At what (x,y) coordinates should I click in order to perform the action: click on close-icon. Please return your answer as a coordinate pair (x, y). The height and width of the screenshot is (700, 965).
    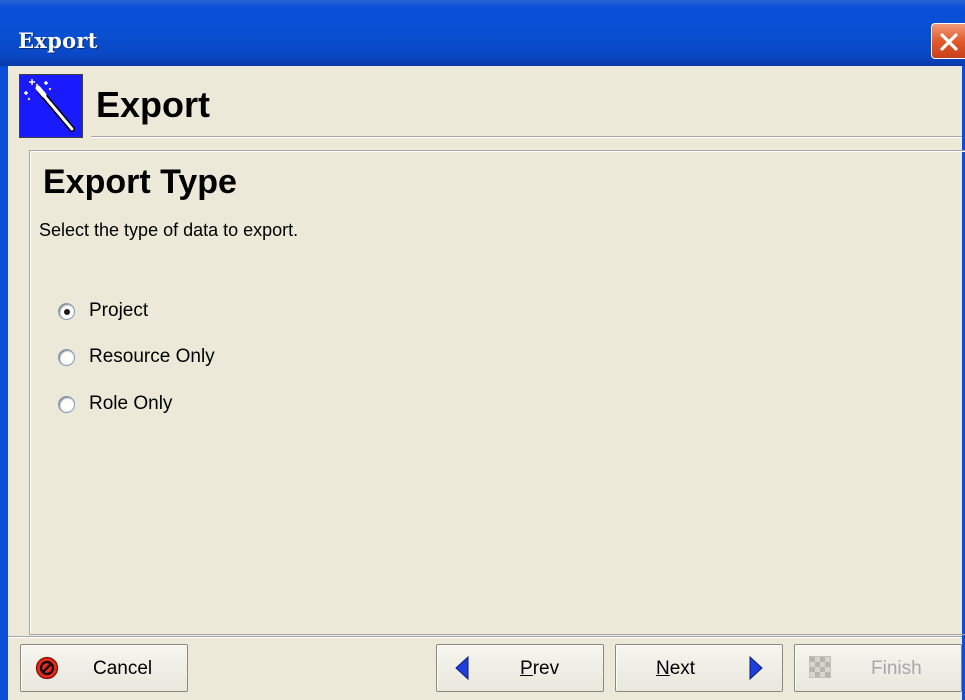
    Looking at the image, I should click on (949, 42).